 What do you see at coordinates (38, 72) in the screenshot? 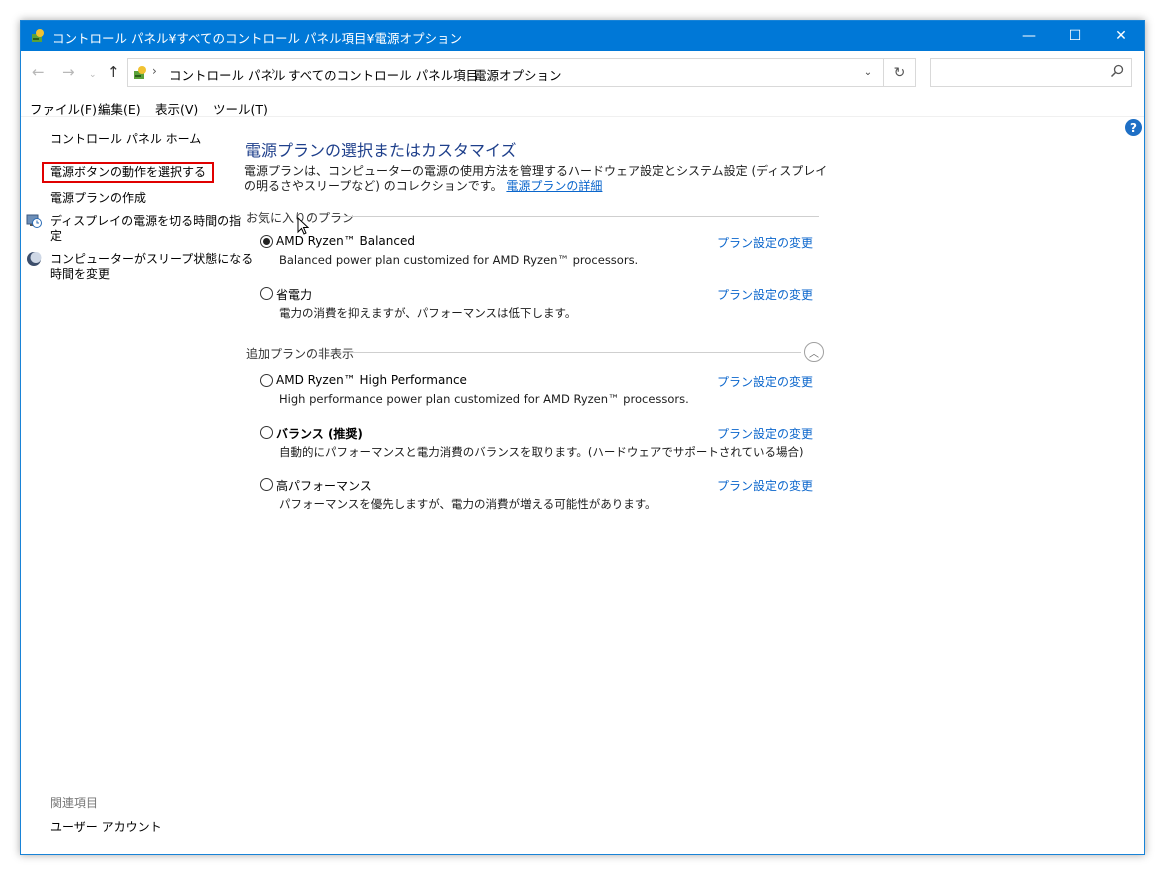
I see `back-button: ←` at bounding box center [38, 72].